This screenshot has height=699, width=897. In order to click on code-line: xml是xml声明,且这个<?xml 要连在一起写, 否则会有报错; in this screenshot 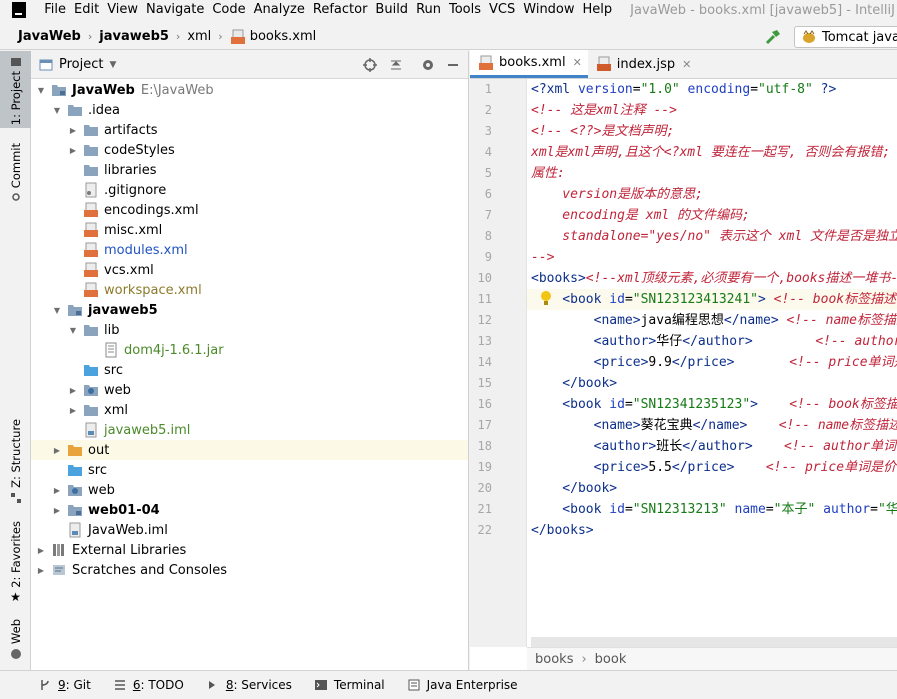, I will do `click(711, 152)`.